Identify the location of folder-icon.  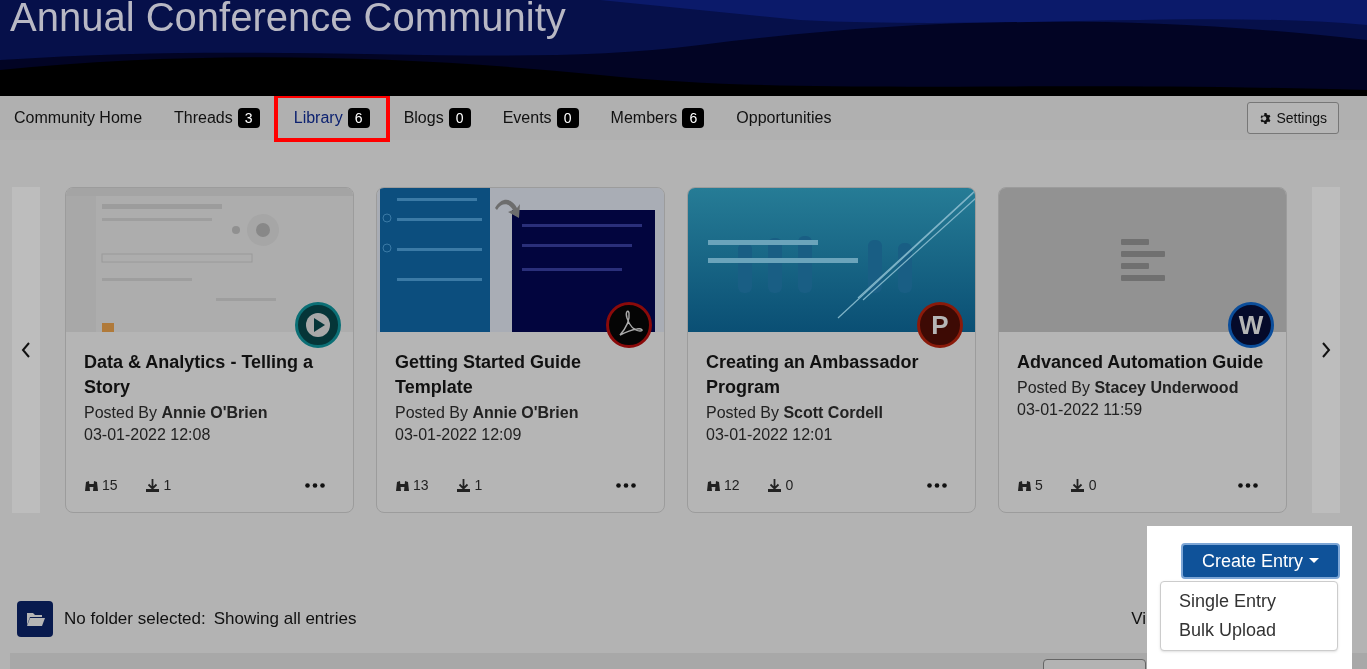
(35, 619).